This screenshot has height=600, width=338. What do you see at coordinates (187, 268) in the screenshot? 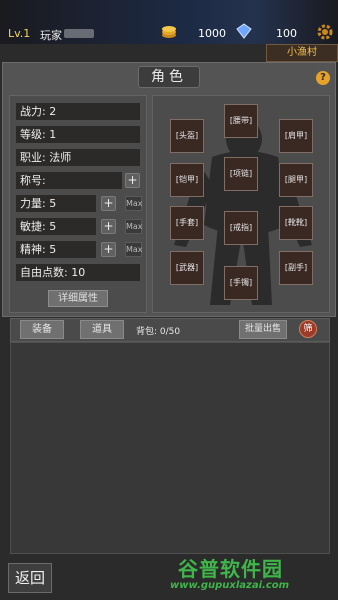
I see `slot-weapon: [武器]` at bounding box center [187, 268].